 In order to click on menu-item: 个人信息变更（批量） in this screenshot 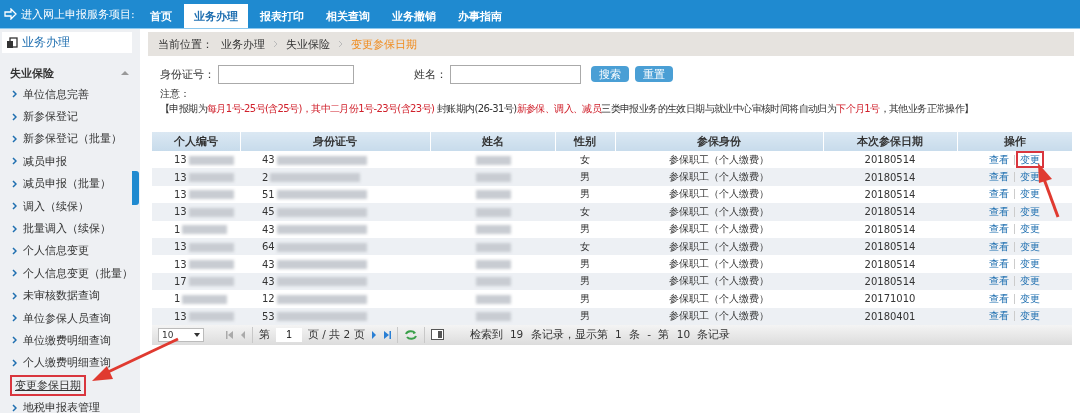, I will do `click(78, 273)`.